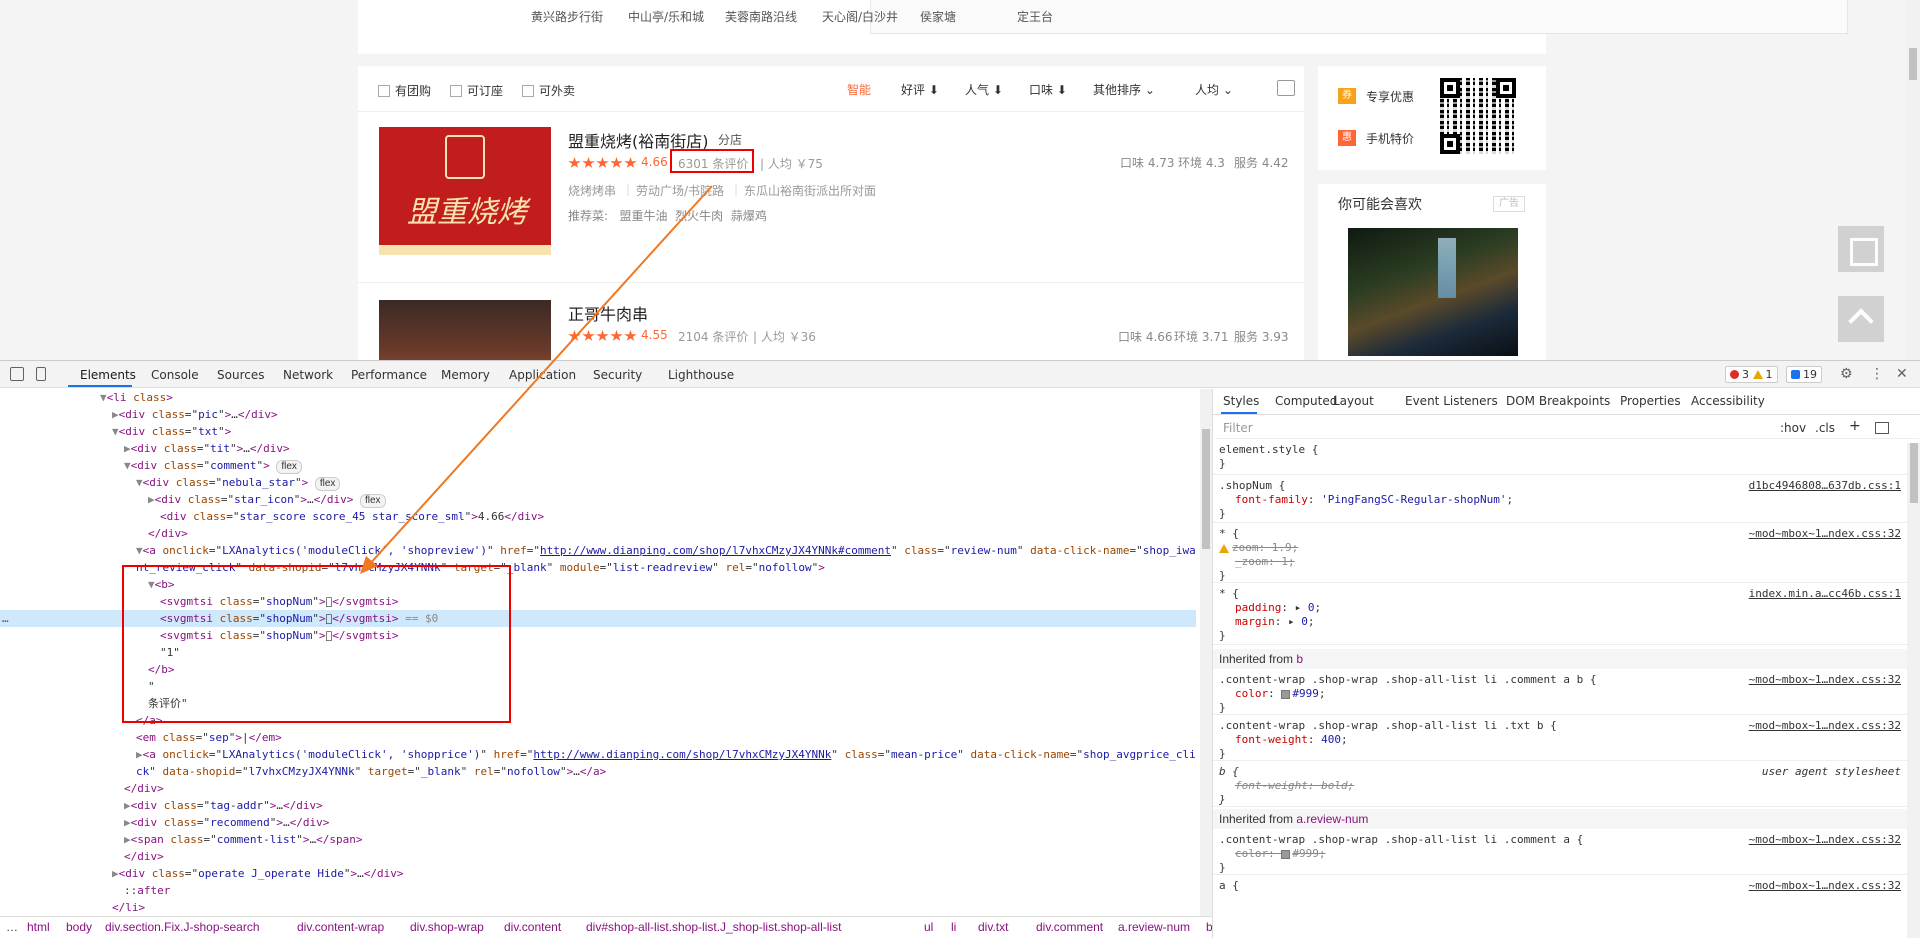 The image size is (1920, 938). Describe the element at coordinates (1882, 428) in the screenshot. I see `sidebar-toggle-icon` at that location.